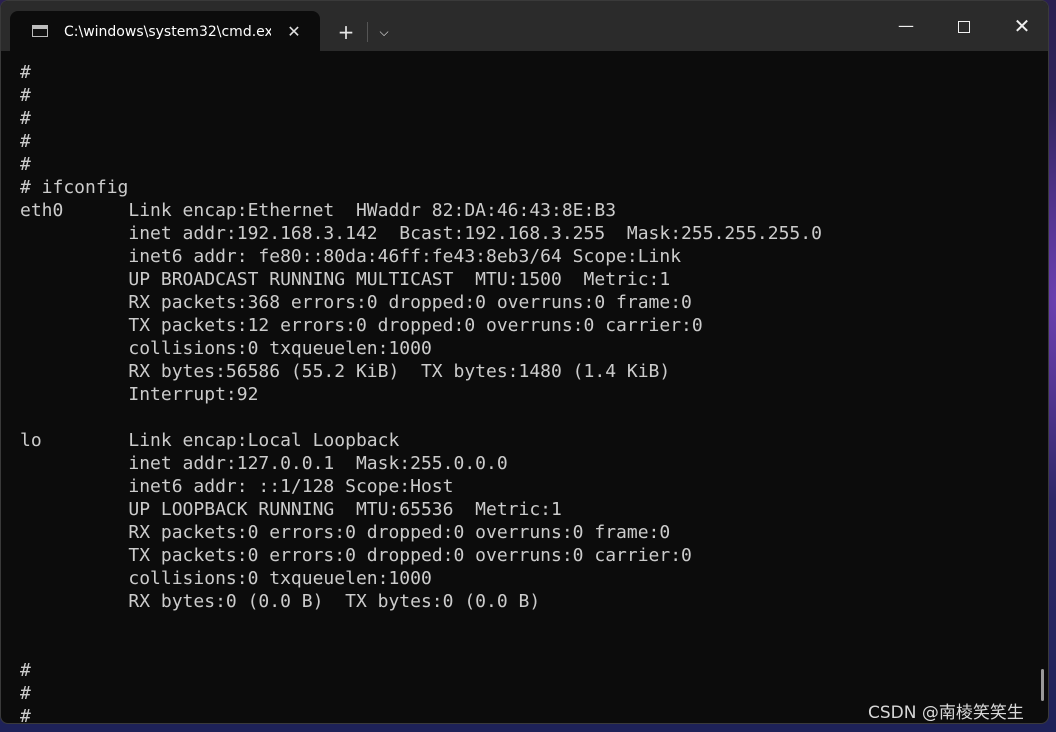  Describe the element at coordinates (906, 26) in the screenshot. I see `minimize-button: —` at that location.